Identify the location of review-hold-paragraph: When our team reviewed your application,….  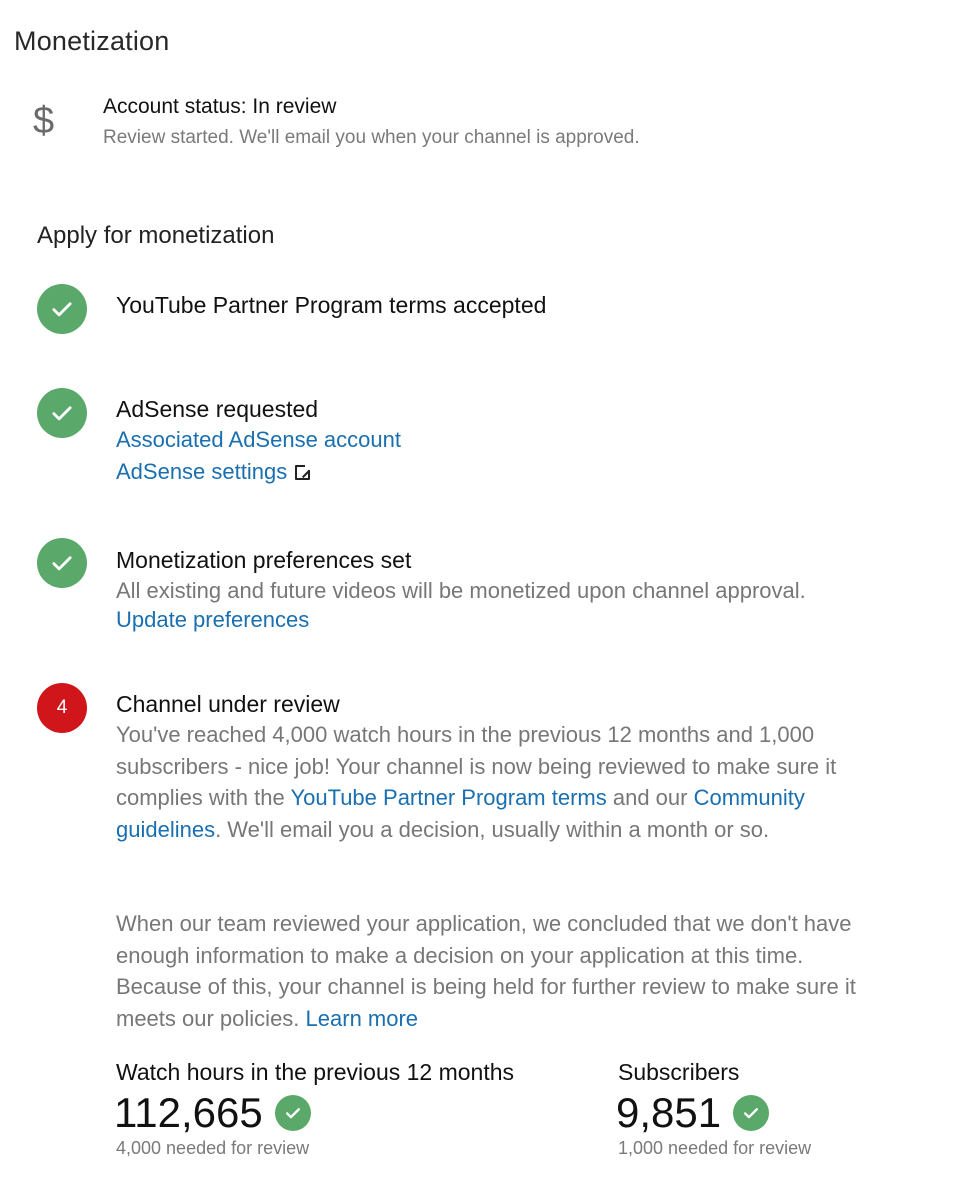
(491, 971).